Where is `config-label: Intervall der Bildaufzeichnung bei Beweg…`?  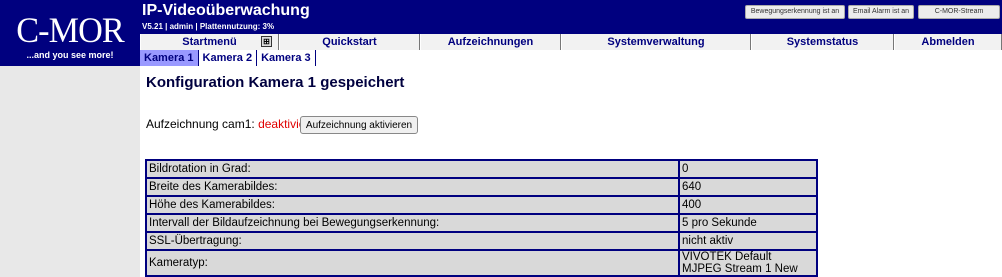
config-label: Intervall der Bildaufzeichnung bei Beweg… is located at coordinates (412, 223).